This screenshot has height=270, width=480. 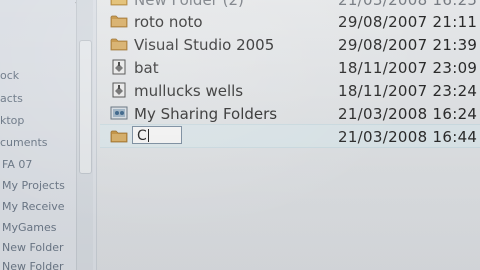 What do you see at coordinates (33, 207) in the screenshot?
I see `nav-item-my-received: My Receive` at bounding box center [33, 207].